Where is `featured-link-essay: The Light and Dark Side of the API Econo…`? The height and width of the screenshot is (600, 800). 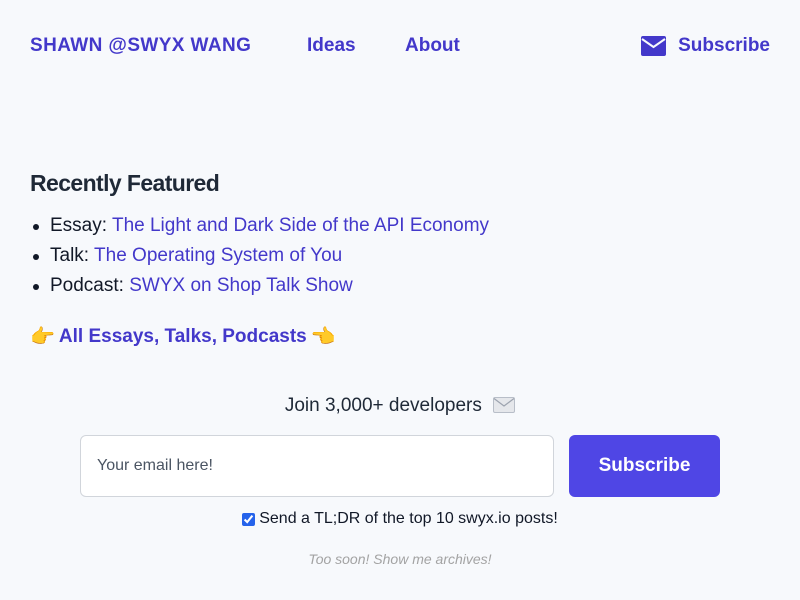 featured-link-essay: The Light and Dark Side of the API Econo… is located at coordinates (300, 225).